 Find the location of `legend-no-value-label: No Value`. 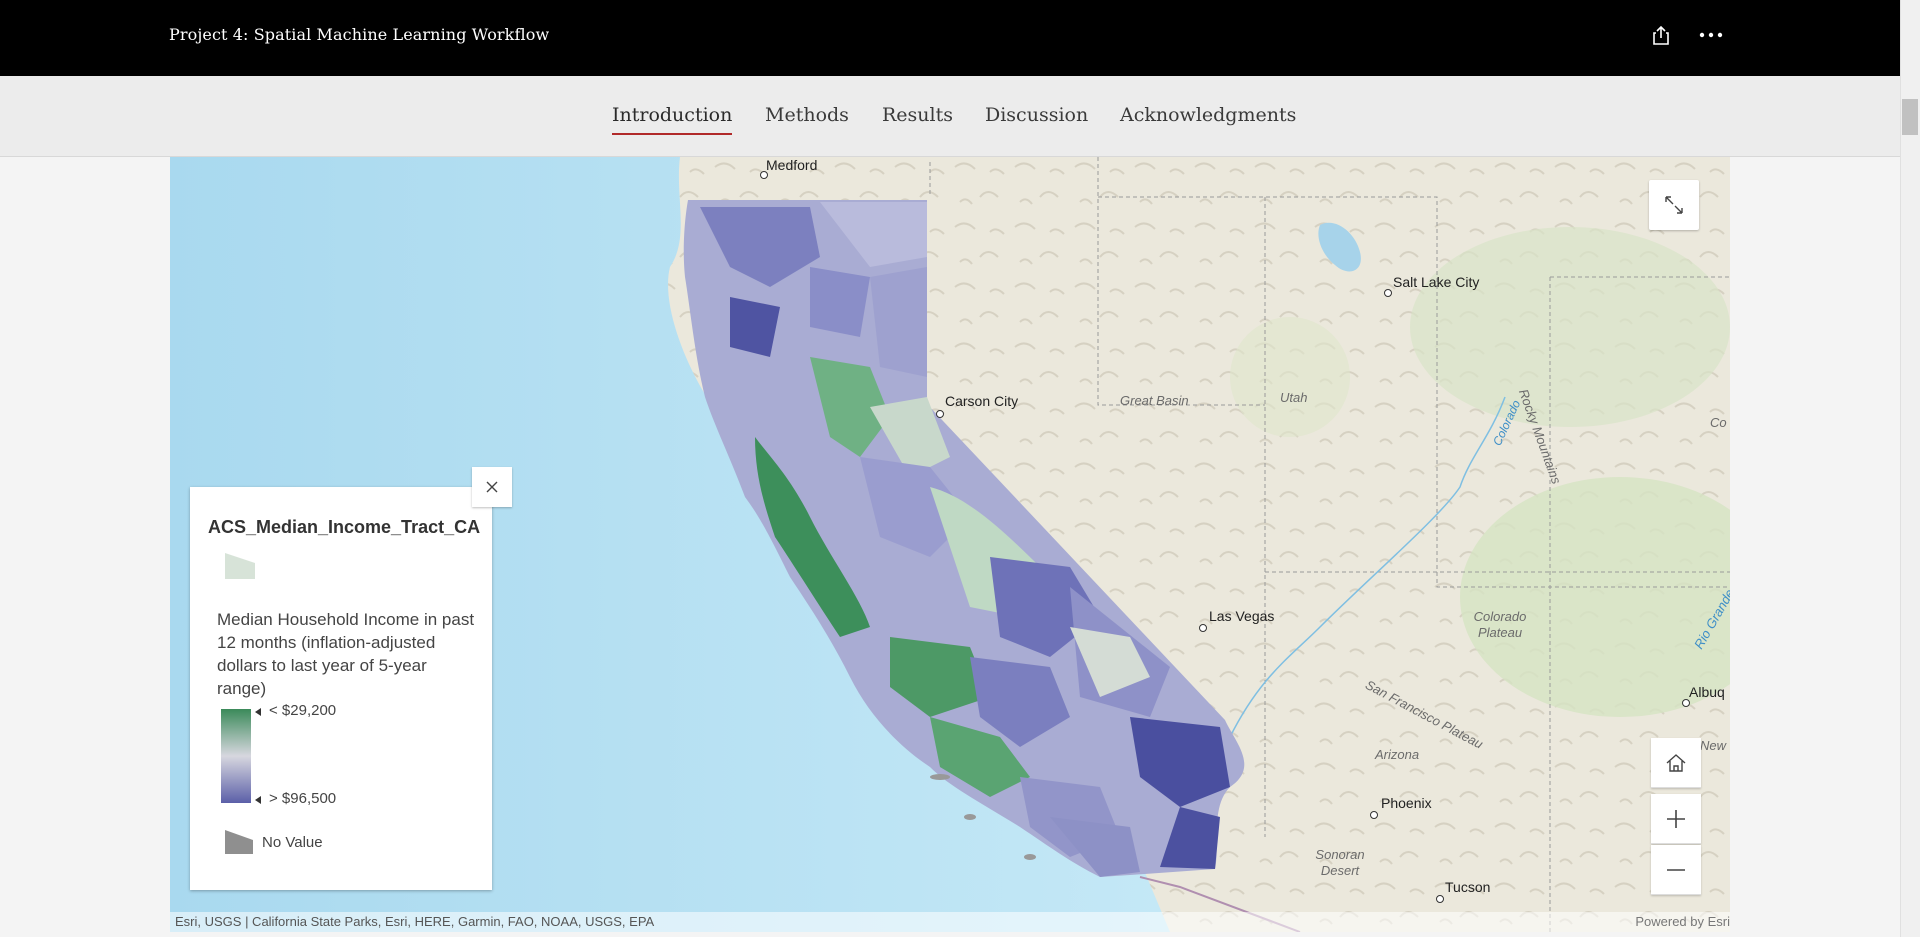

legend-no-value-label: No Value is located at coordinates (292, 842).